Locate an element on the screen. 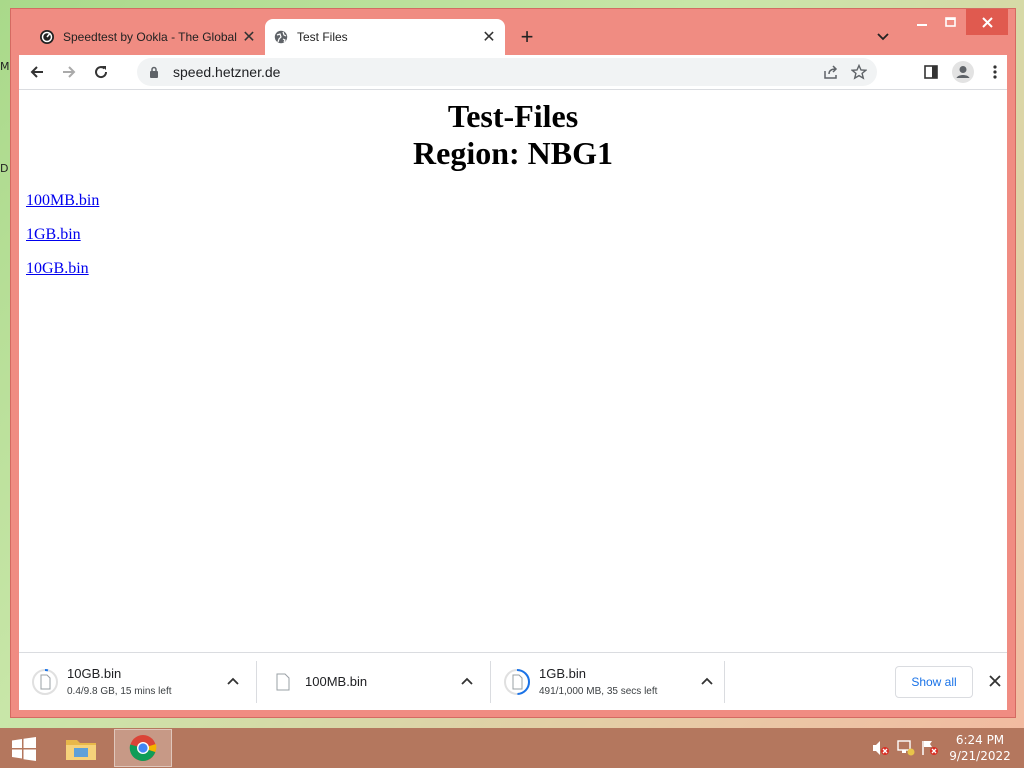 The image size is (1024, 768). minimize-button is located at coordinates (922, 22).